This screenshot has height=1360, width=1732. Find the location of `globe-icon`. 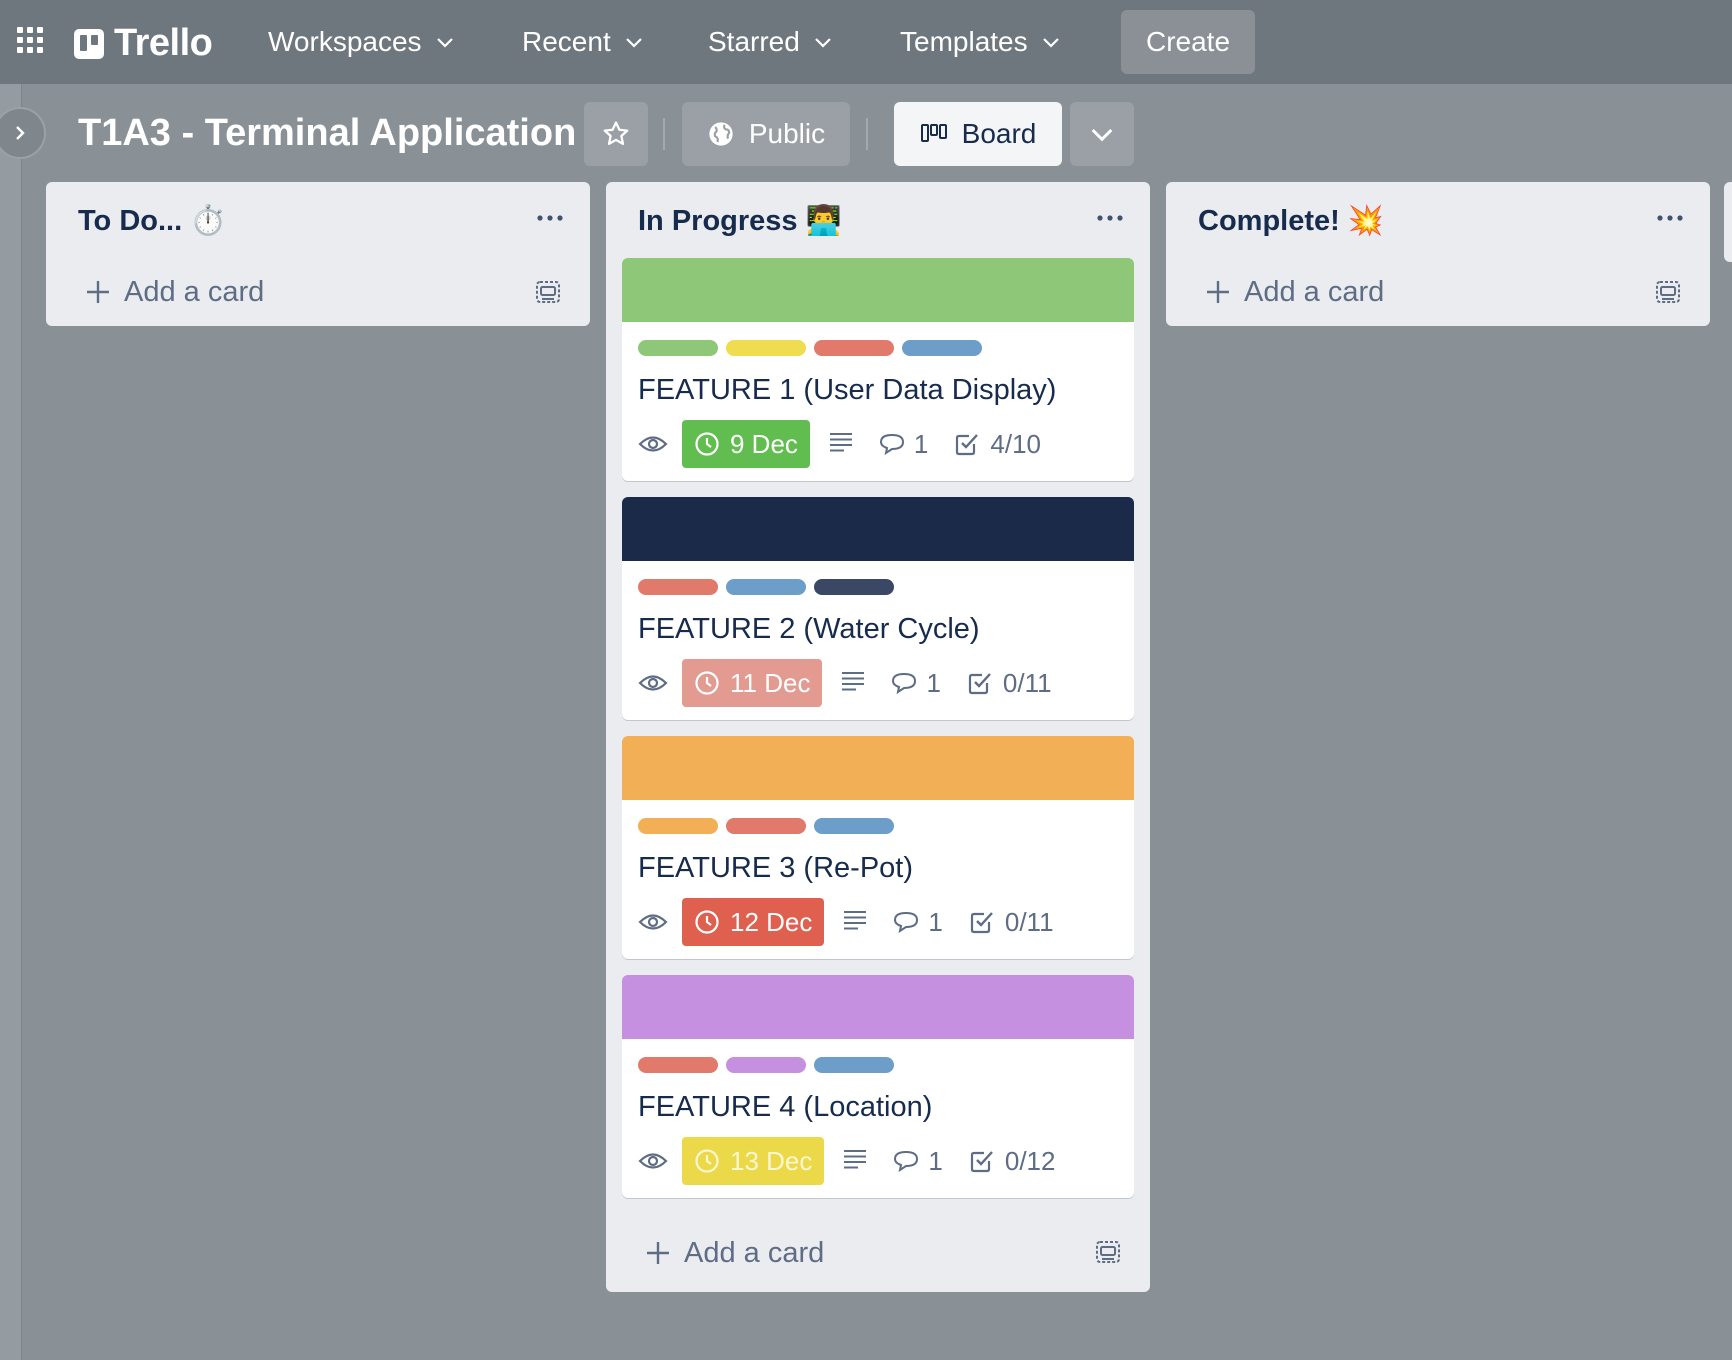

globe-icon is located at coordinates (721, 134).